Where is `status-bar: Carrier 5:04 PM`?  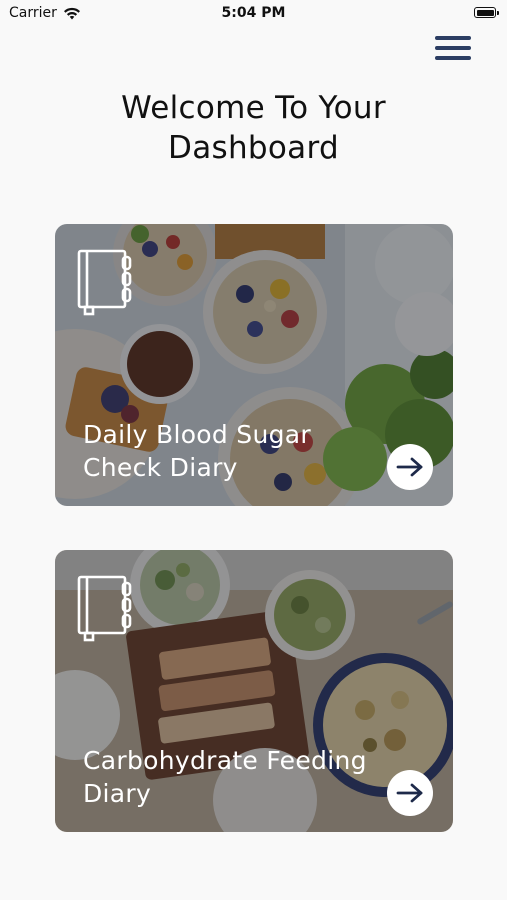 status-bar: Carrier 5:04 PM is located at coordinates (253, 14).